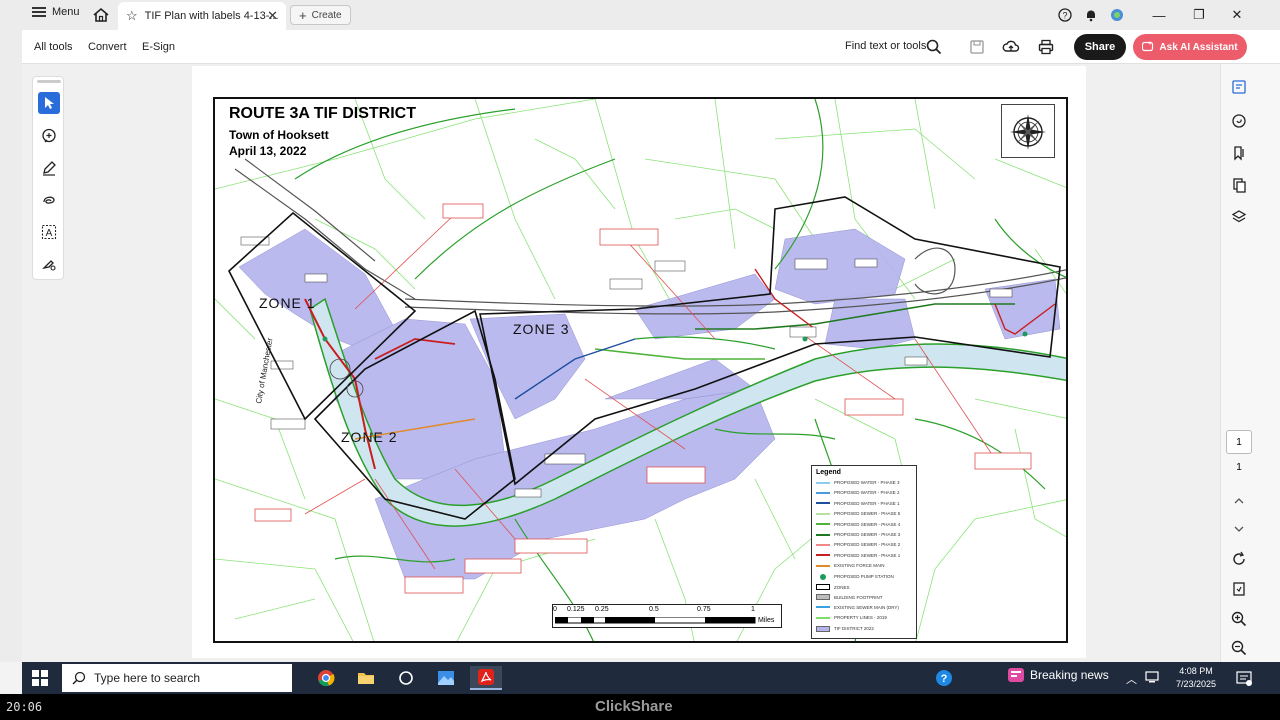 Image resolution: width=1280 pixels, height=720 pixels. I want to click on notifications-icon, so click(1244, 678).